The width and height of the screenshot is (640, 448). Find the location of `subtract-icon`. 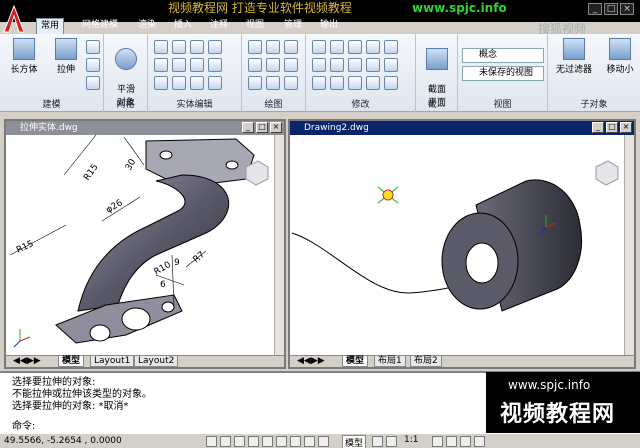

subtract-icon is located at coordinates (161, 65).